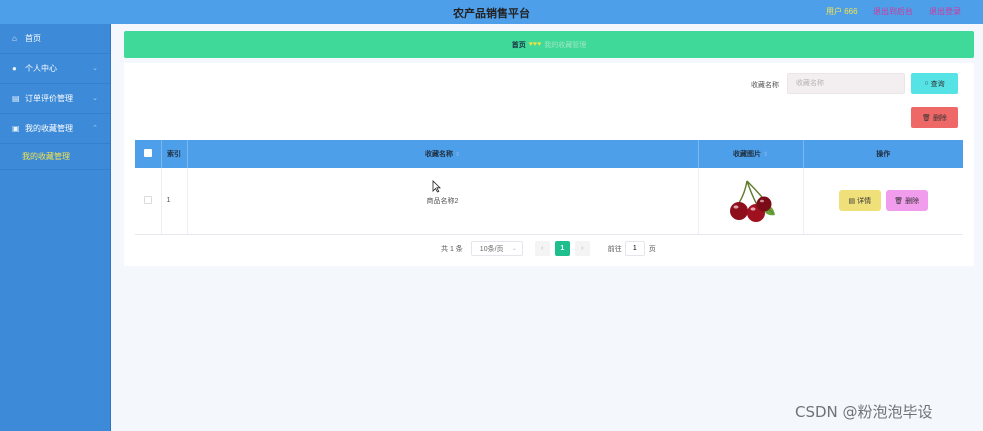  I want to click on total-count: 共 1 条, so click(452, 249).